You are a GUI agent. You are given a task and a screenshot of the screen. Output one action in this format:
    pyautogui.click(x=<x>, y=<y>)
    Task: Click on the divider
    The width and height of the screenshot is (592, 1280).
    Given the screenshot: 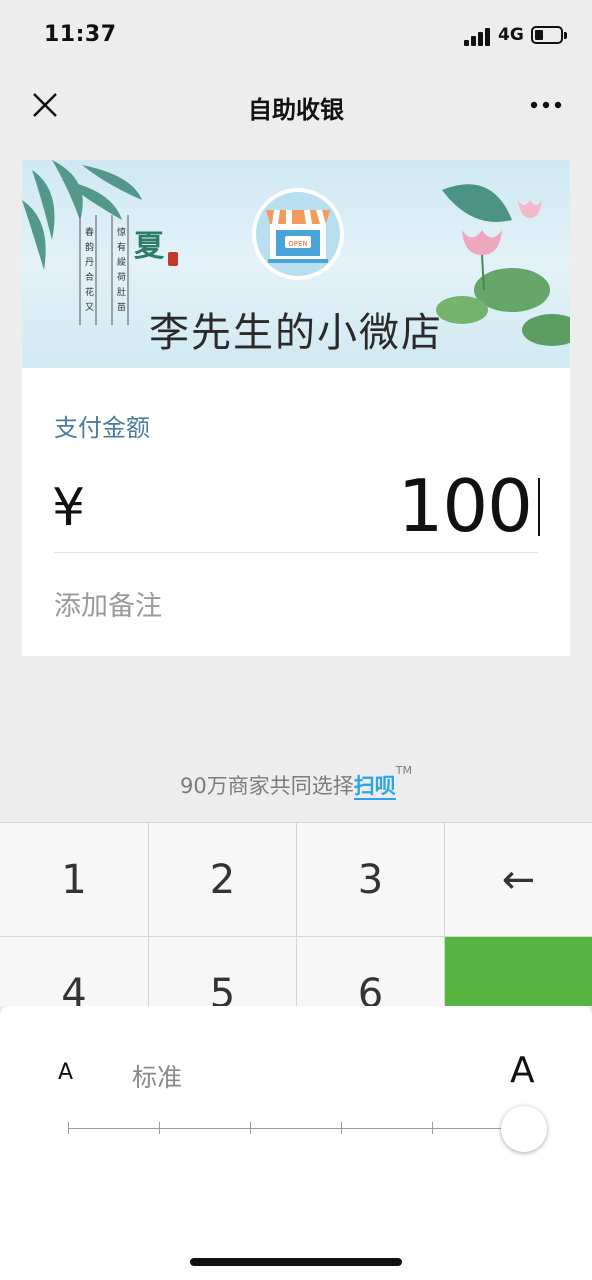 What is the action you would take?
    pyautogui.click(x=296, y=552)
    